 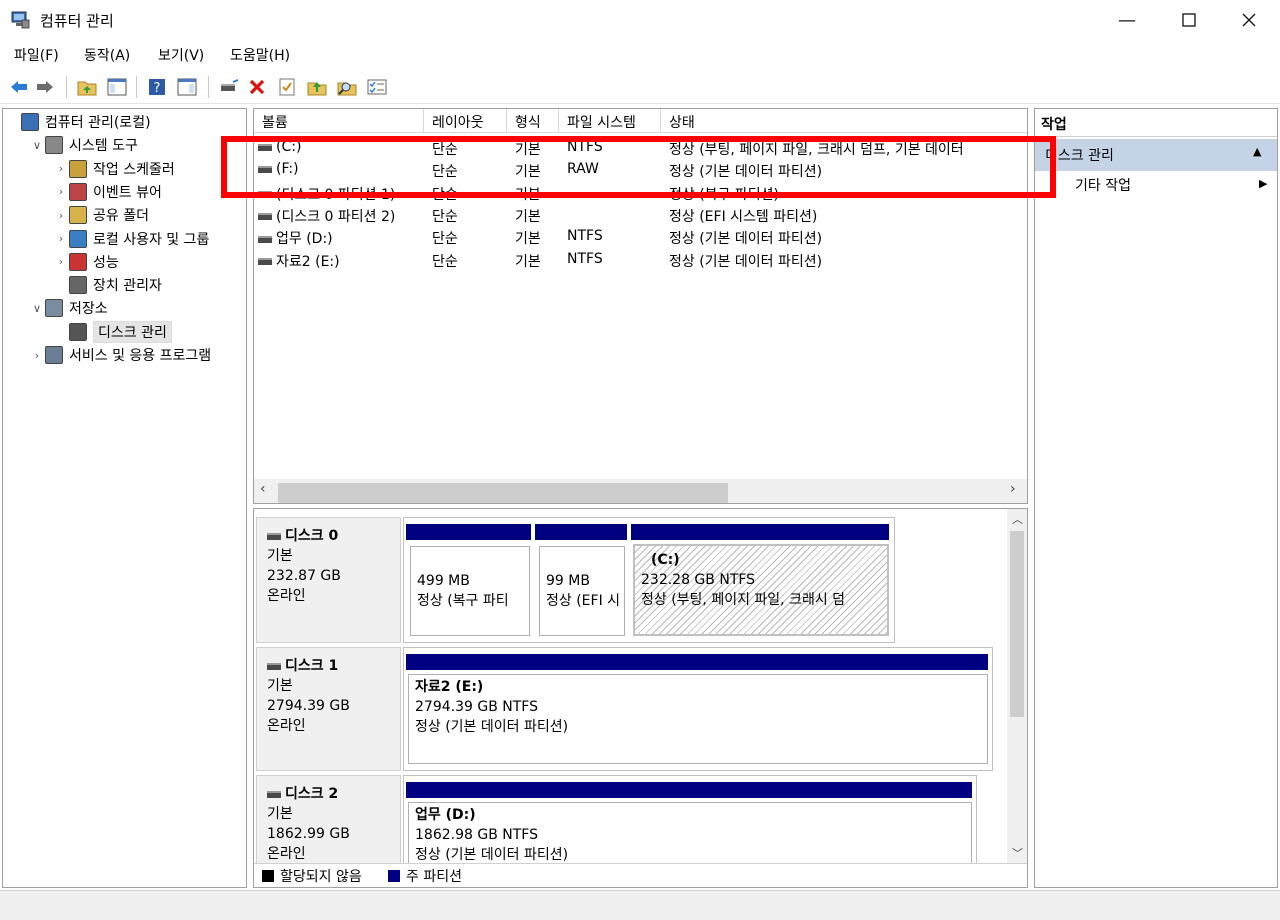 What do you see at coordinates (83, 145) in the screenshot?
I see `tree-item-system-tools: ∨ 시스템 도구` at bounding box center [83, 145].